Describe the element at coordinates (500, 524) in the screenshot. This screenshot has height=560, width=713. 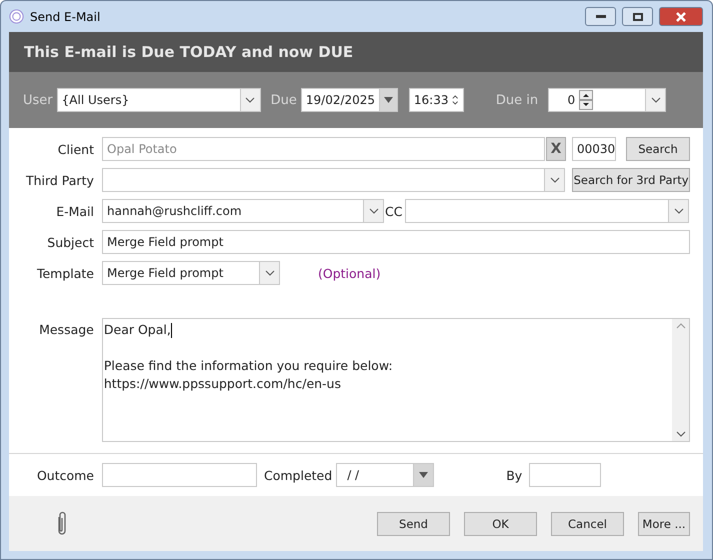
I see `dialog-button: OK` at that location.